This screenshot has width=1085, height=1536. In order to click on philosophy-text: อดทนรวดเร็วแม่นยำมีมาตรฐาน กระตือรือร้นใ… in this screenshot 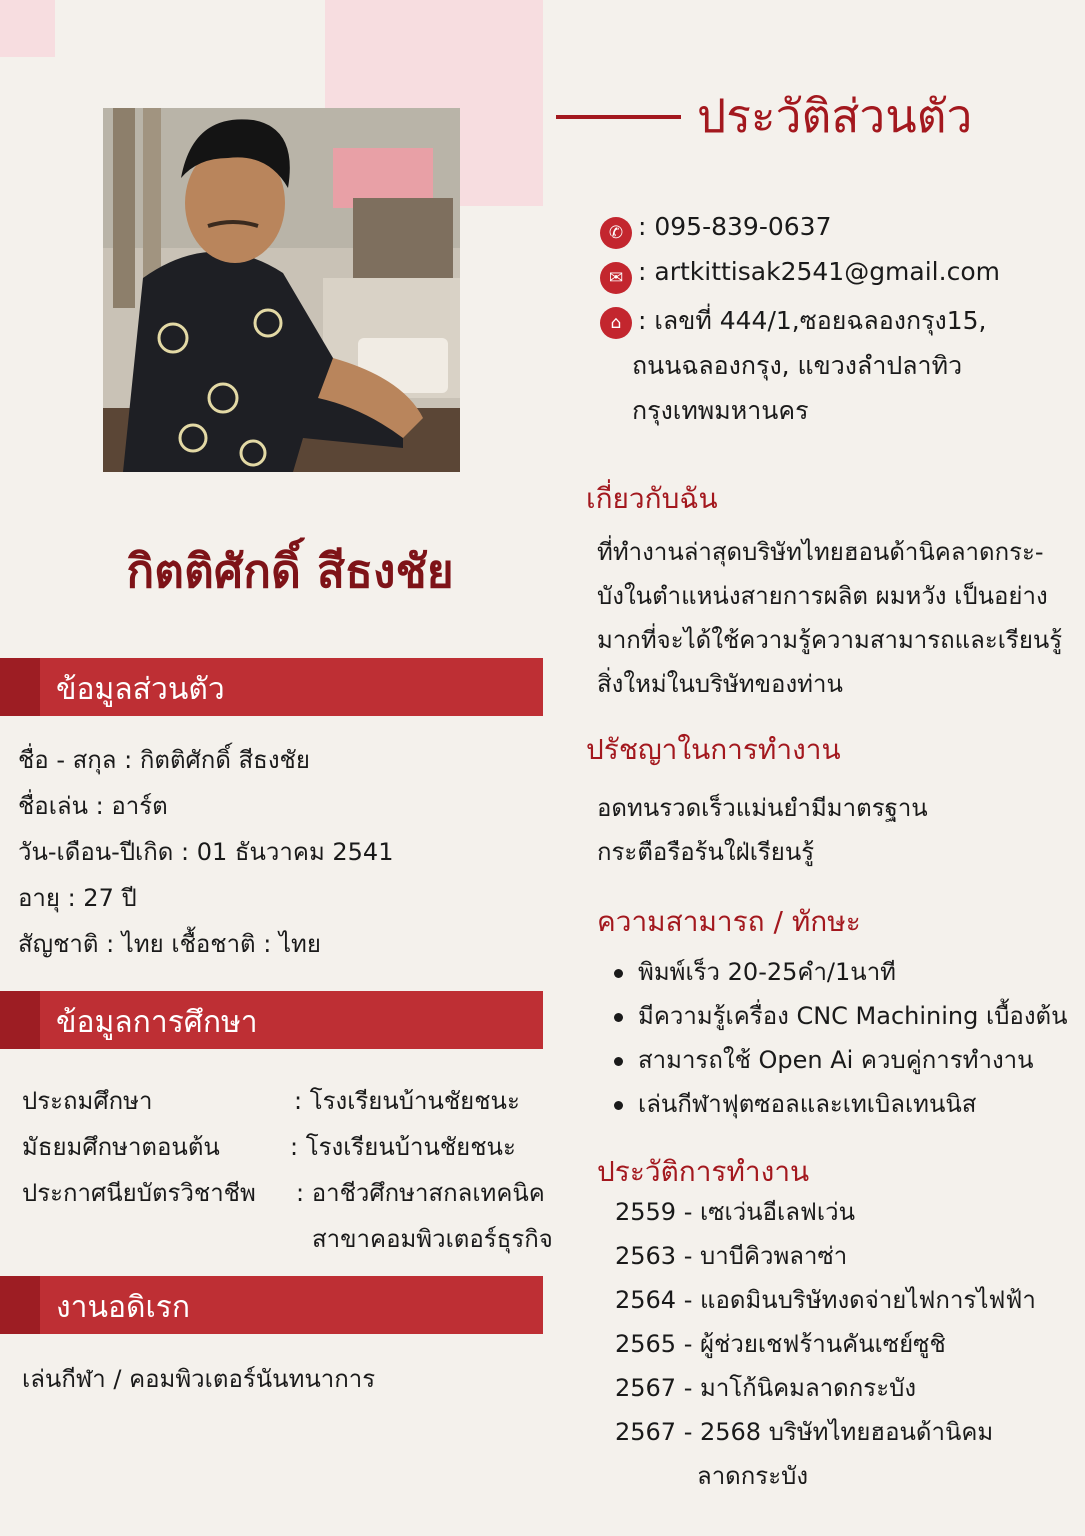, I will do `click(762, 830)`.